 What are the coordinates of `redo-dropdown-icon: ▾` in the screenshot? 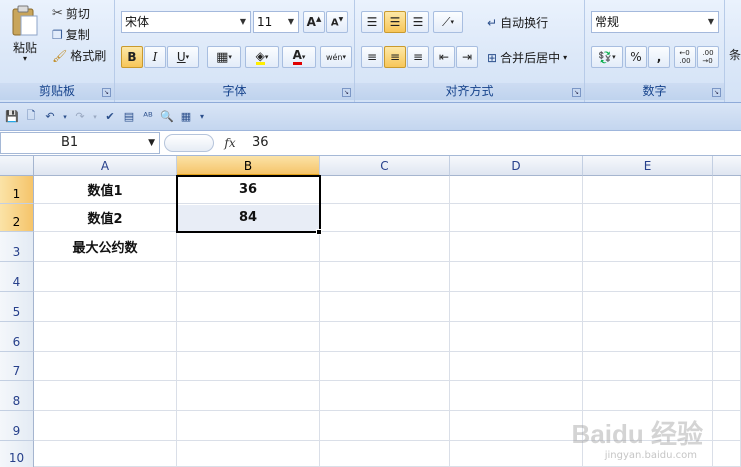 It's located at (95, 117).